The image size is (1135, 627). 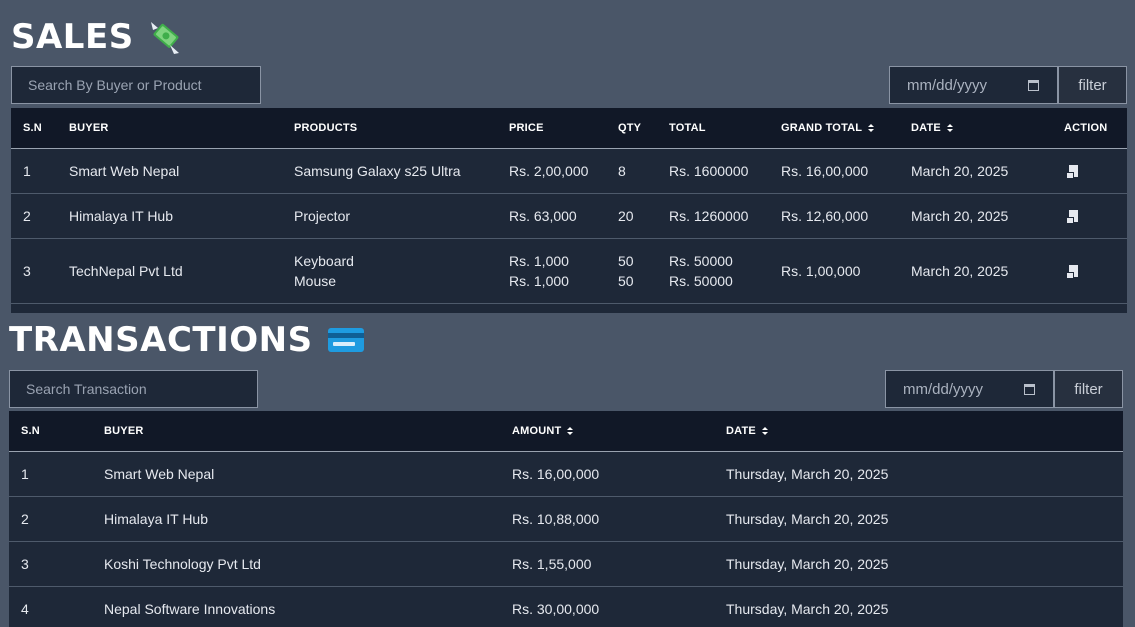 What do you see at coordinates (27, 216) in the screenshot?
I see `sn-cell: 2` at bounding box center [27, 216].